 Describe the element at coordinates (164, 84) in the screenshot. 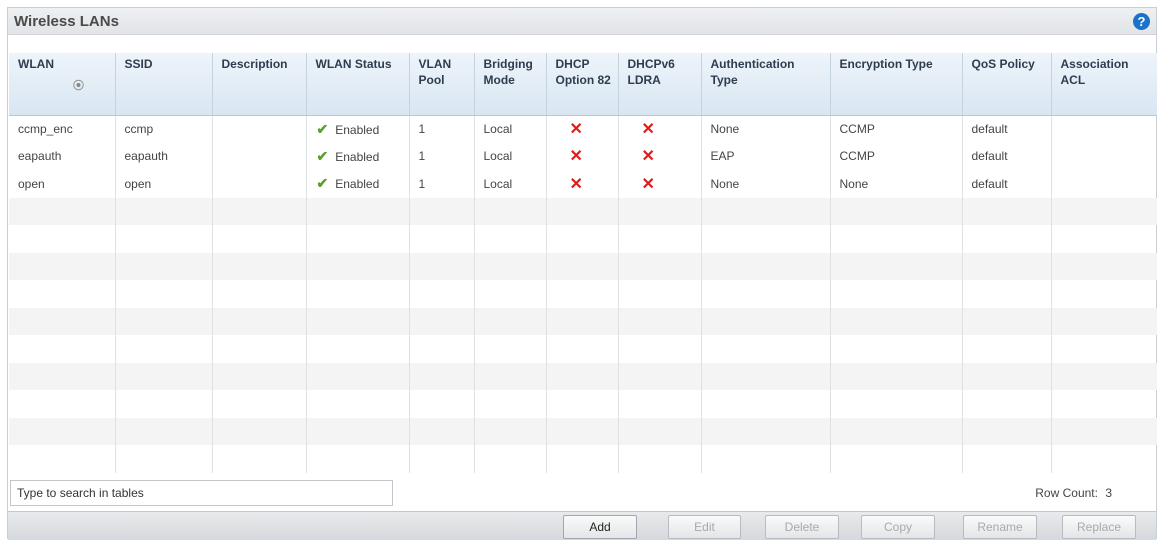

I see `column-header-ssid: SSID` at that location.